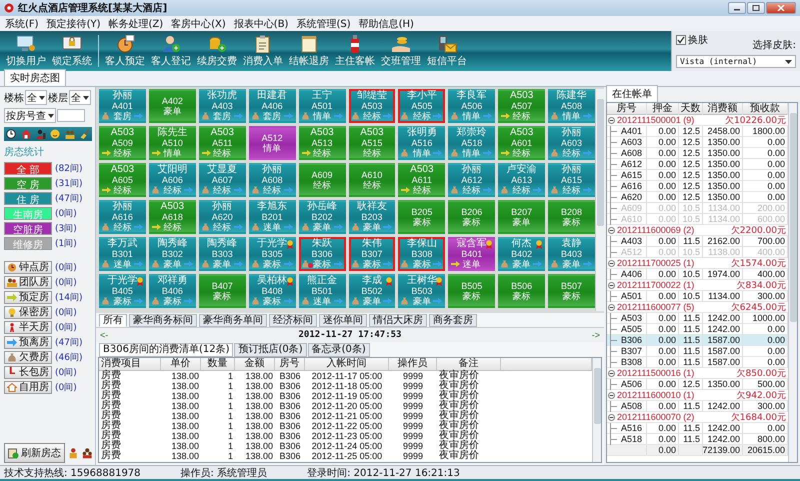 The height and width of the screenshot is (481, 800). Describe the element at coordinates (270, 350) in the screenshot. I see `detail-tab: 预订抵店(0条)` at that location.